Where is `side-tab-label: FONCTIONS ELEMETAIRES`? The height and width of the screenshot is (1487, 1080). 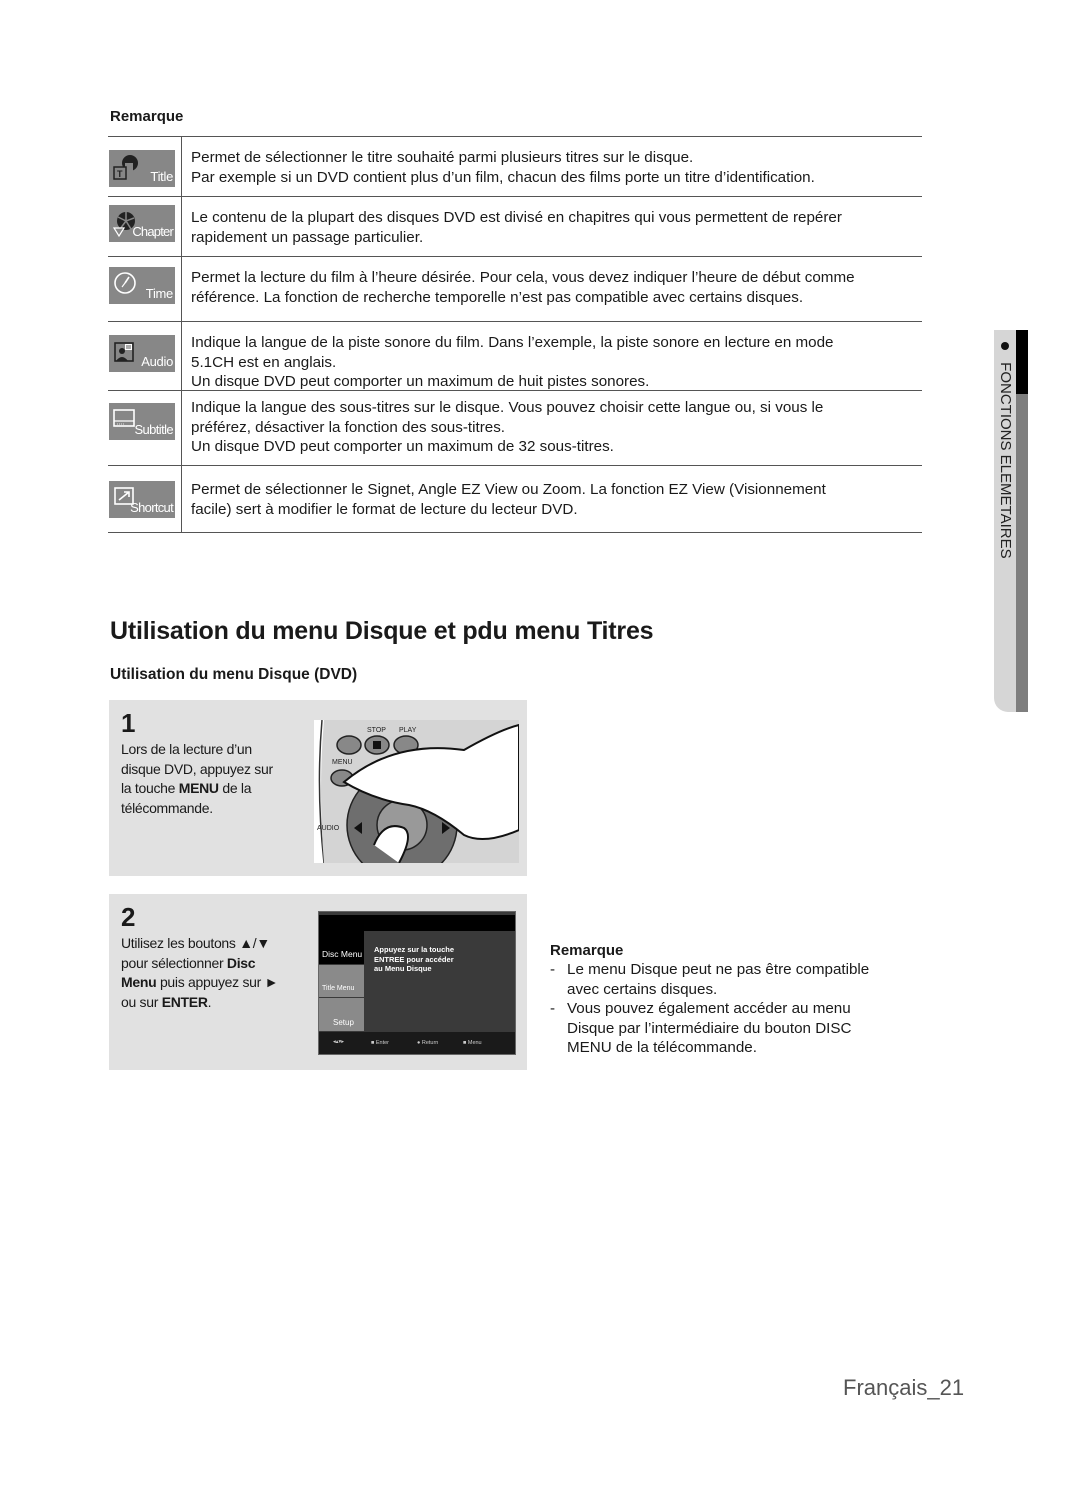 side-tab-label: FONCTIONS ELEMETAIRES is located at coordinates (1005, 460).